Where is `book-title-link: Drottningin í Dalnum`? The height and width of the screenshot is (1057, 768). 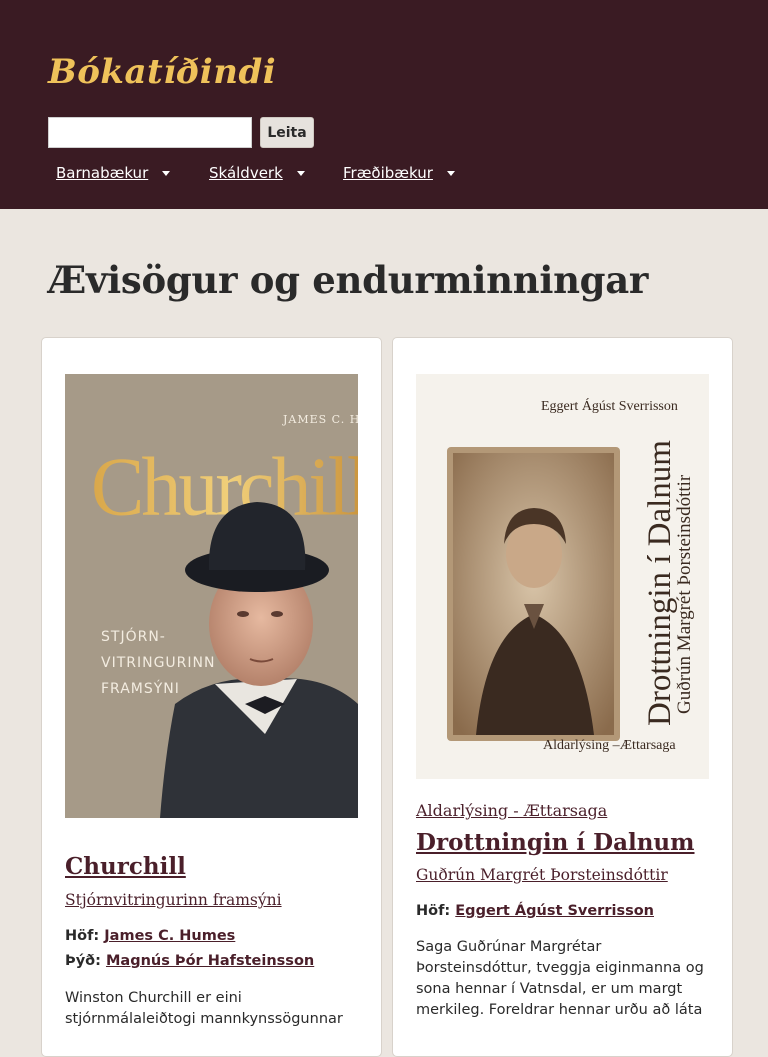
book-title-link: Drottningin í Dalnum is located at coordinates (555, 842).